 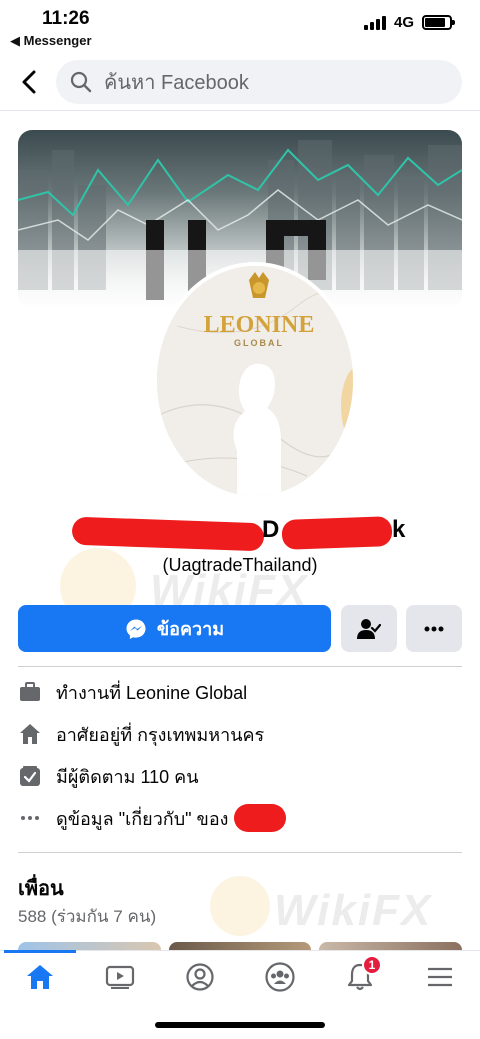 I want to click on menu-icon, so click(x=440, y=977).